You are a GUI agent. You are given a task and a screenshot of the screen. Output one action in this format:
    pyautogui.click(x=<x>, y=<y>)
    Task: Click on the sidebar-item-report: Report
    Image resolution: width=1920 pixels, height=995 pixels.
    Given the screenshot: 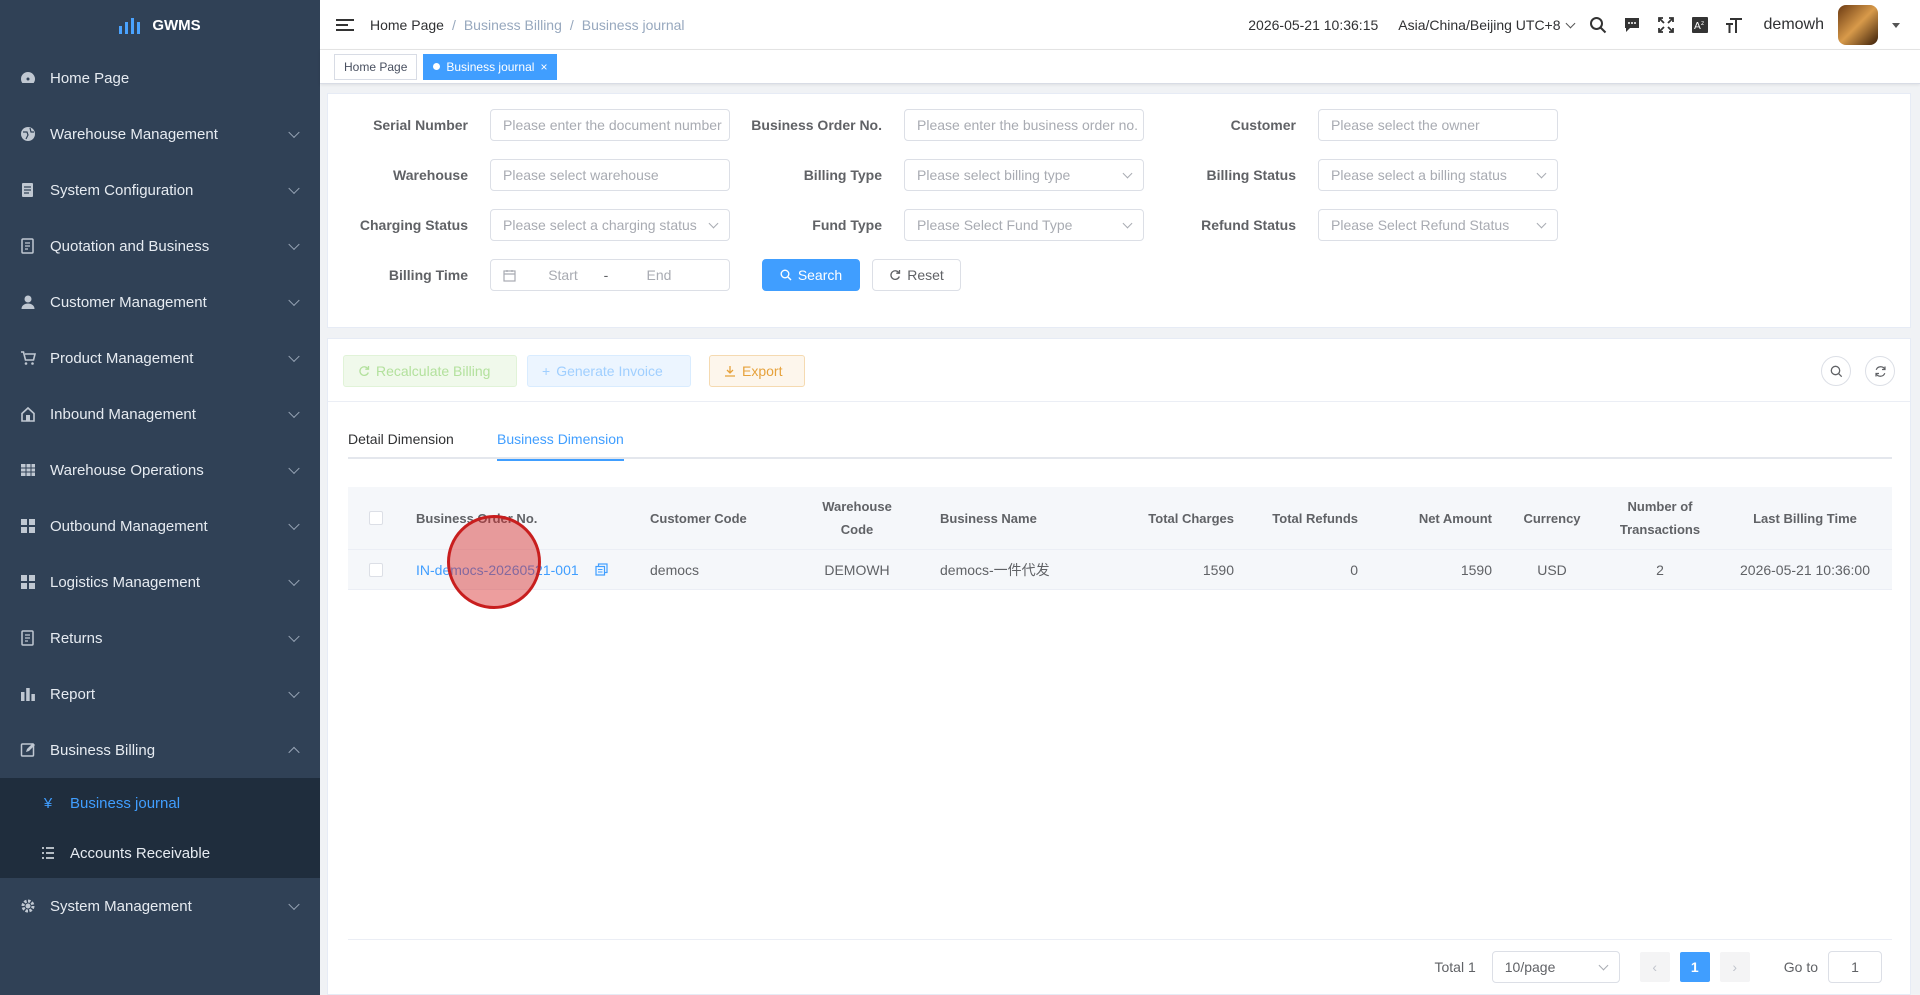 What is the action you would take?
    pyautogui.click(x=160, y=694)
    